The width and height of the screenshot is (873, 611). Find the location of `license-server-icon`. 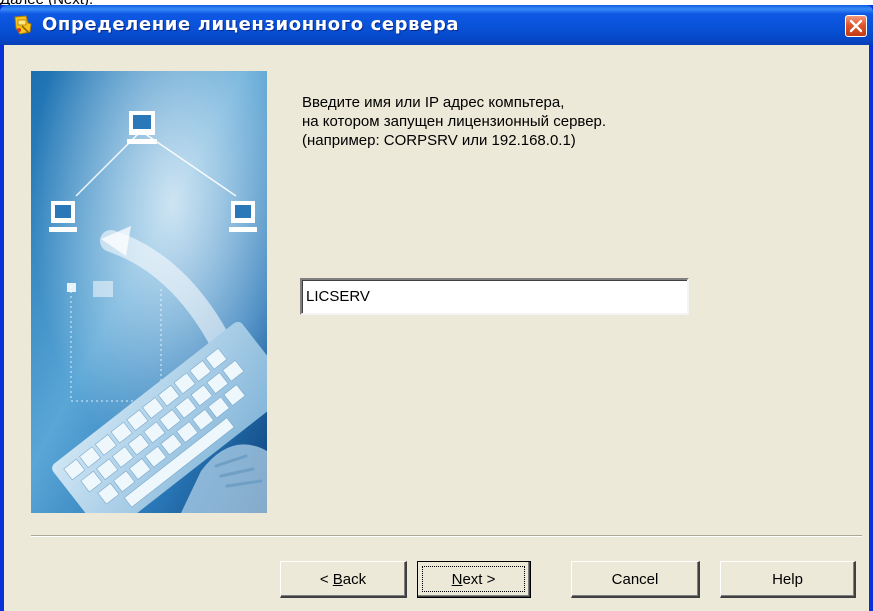

license-server-icon is located at coordinates (23, 25).